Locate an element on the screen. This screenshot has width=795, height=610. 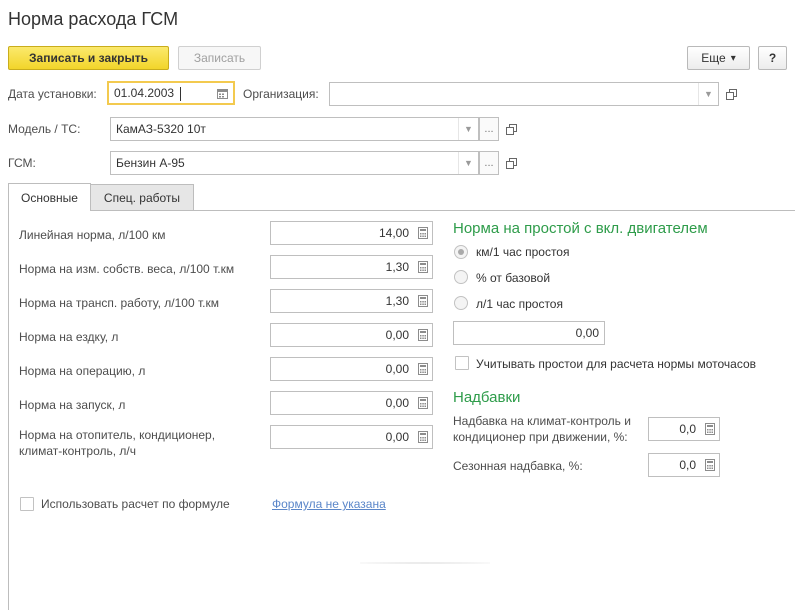
motohours-checkbox is located at coordinates (462, 363).